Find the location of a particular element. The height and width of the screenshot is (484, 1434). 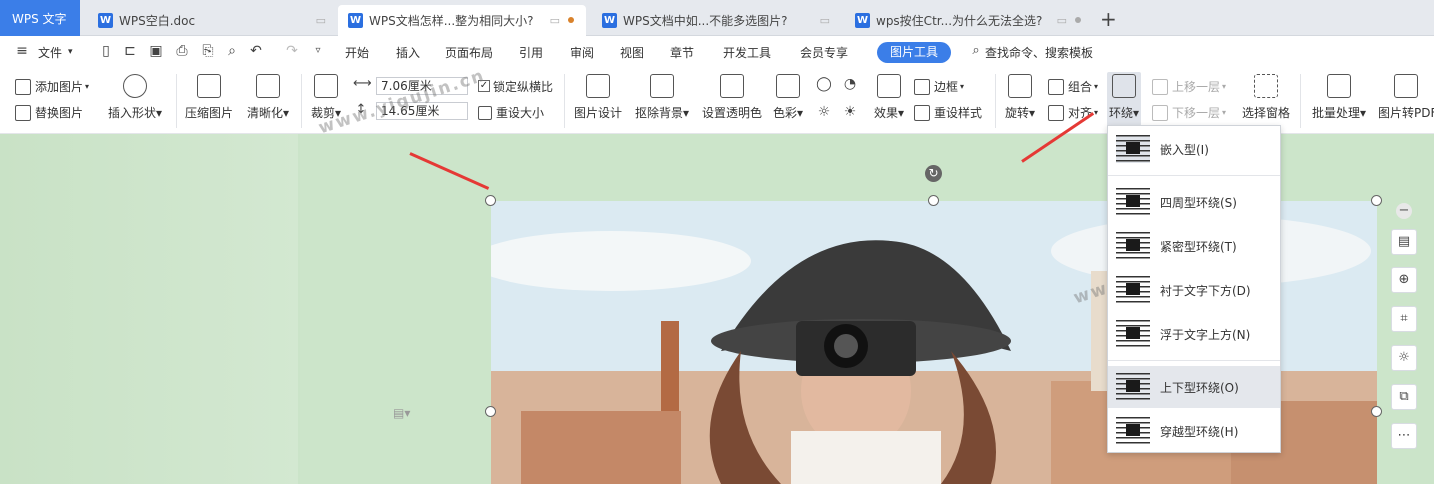

resize-handle-left is located at coordinates (490, 411).